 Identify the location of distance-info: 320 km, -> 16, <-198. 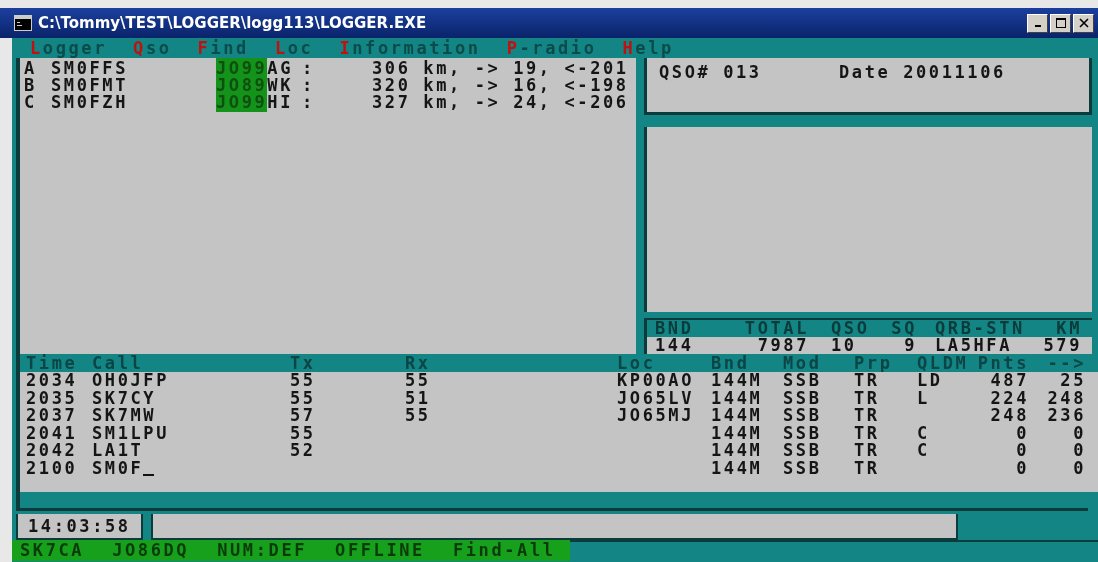
(500, 85).